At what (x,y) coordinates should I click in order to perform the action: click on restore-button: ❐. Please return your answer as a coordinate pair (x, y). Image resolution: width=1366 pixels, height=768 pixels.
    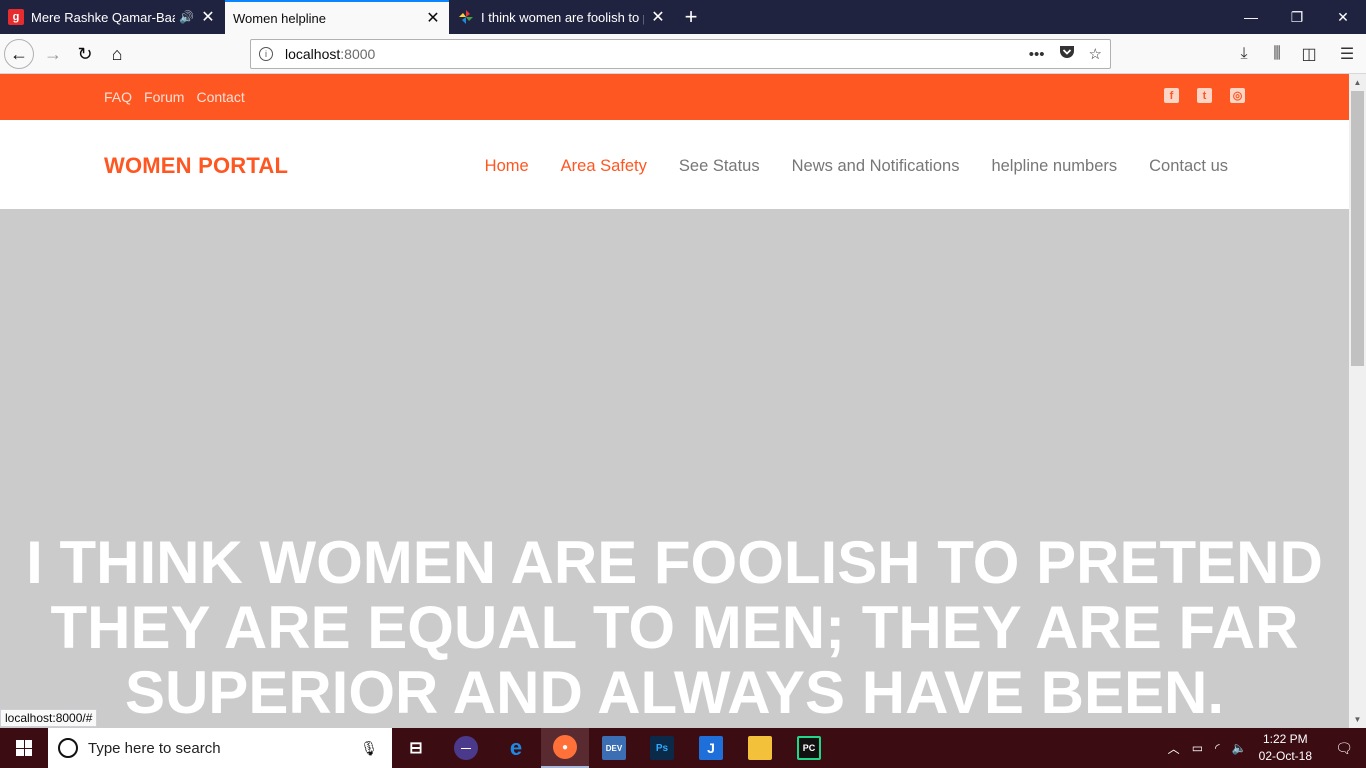
    Looking at the image, I should click on (1297, 17).